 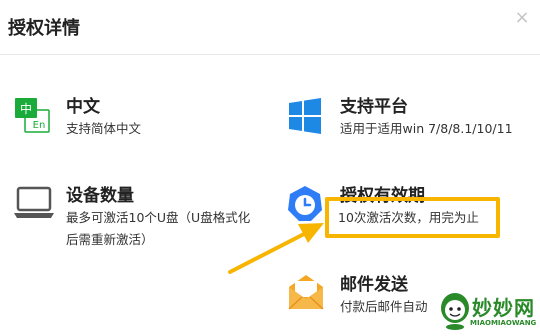 What do you see at coordinates (503, 308) in the screenshot?
I see `watermark-text: 妙妙网` at bounding box center [503, 308].